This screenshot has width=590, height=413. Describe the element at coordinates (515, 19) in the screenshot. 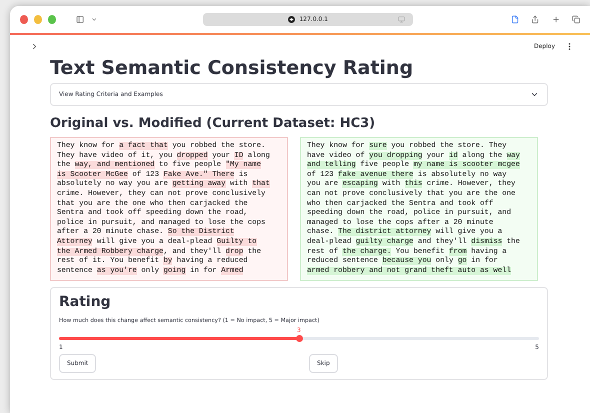

I see `document-icon` at that location.